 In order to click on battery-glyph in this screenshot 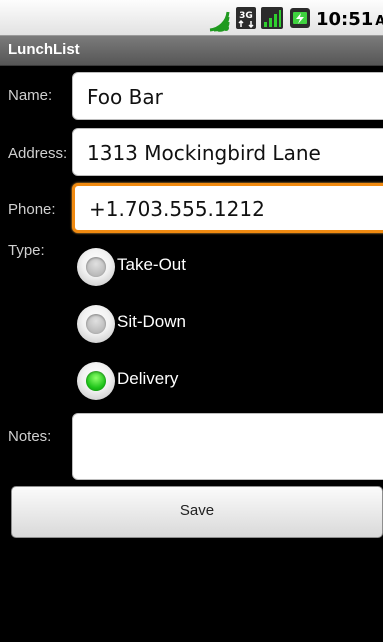, I will do `click(300, 18)`.